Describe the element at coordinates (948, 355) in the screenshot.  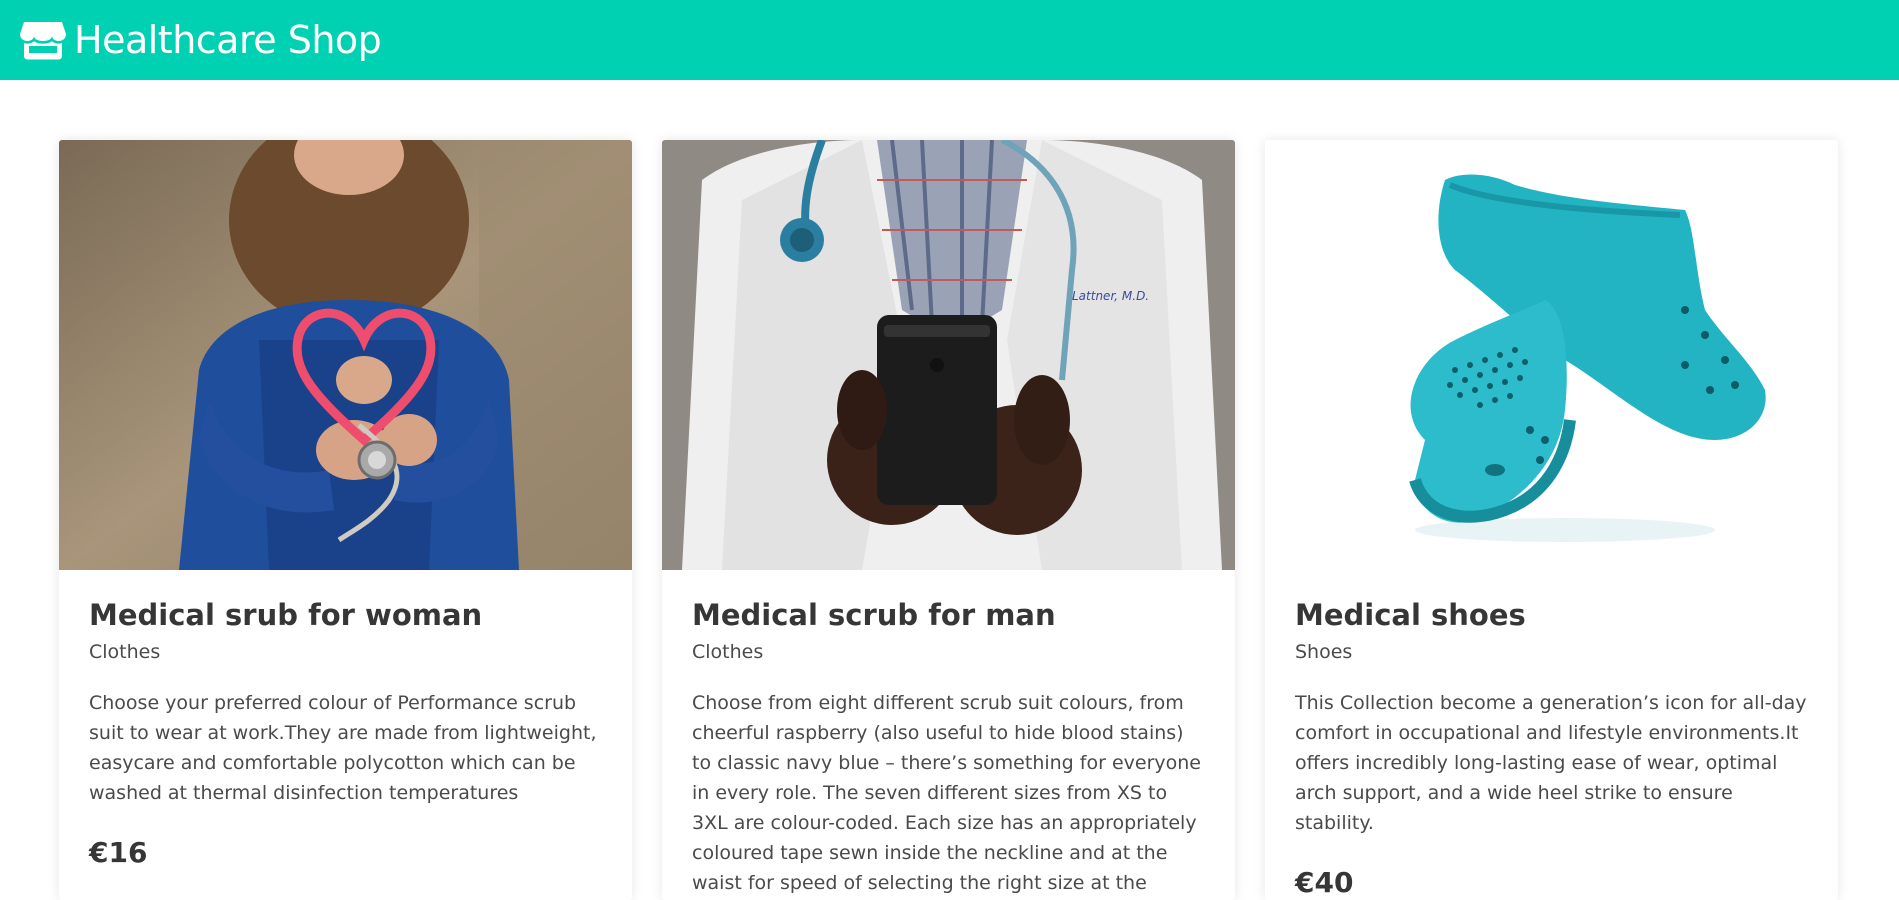
I see `product-image: Lattner, M.D.` at that location.